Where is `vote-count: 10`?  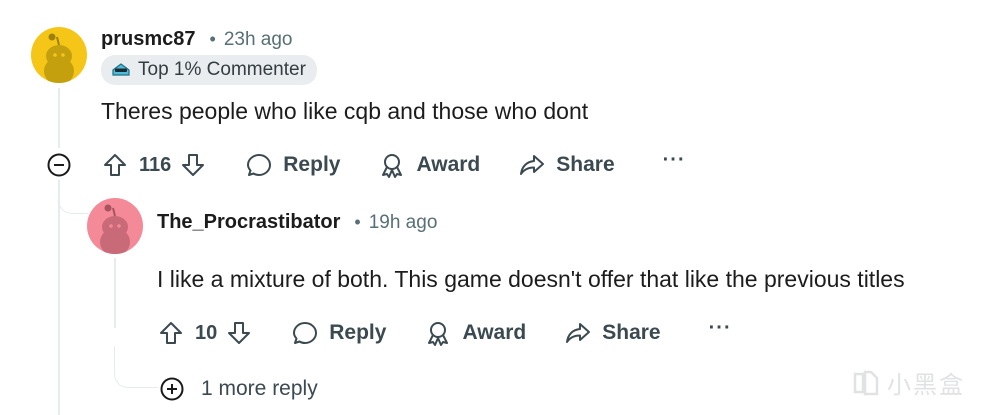 vote-count: 10 is located at coordinates (206, 332).